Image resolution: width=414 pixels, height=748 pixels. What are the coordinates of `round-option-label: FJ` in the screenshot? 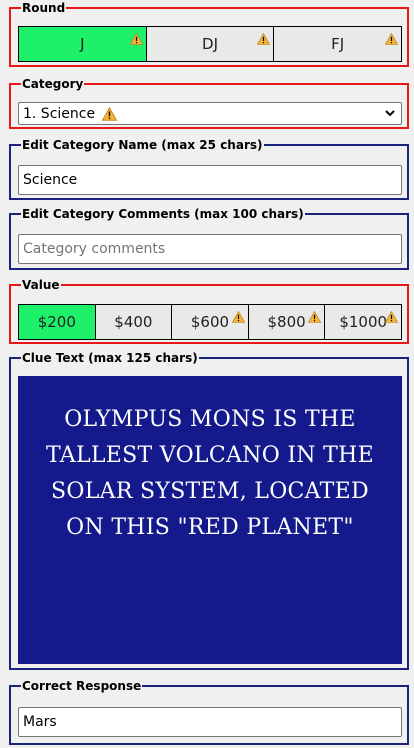 It's located at (338, 44).